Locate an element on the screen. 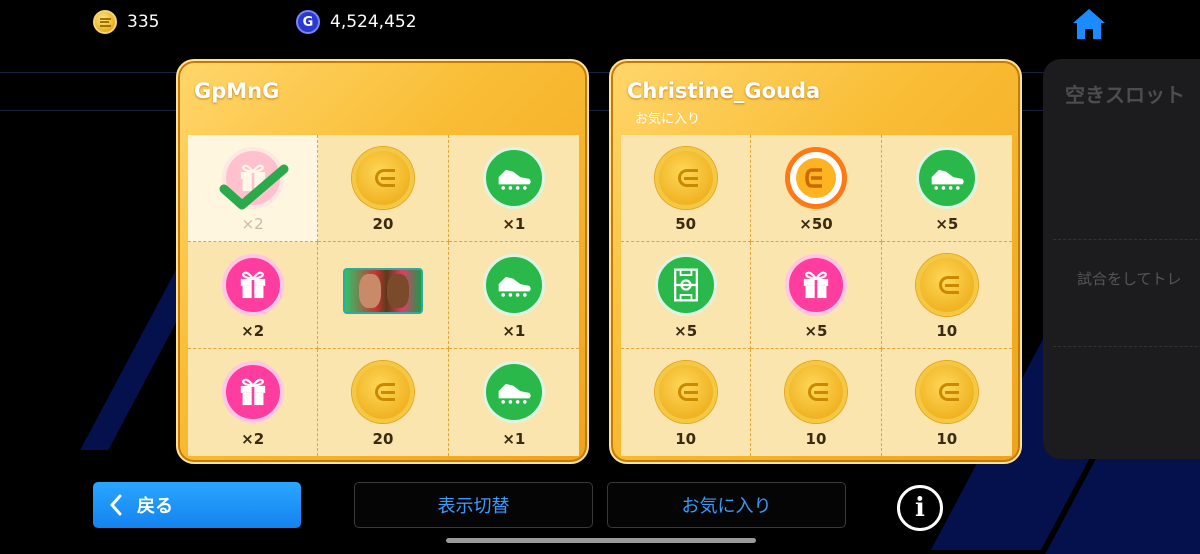 Image resolution: width=1200 pixels, height=554 pixels. reward-cell is located at coordinates (383, 295).